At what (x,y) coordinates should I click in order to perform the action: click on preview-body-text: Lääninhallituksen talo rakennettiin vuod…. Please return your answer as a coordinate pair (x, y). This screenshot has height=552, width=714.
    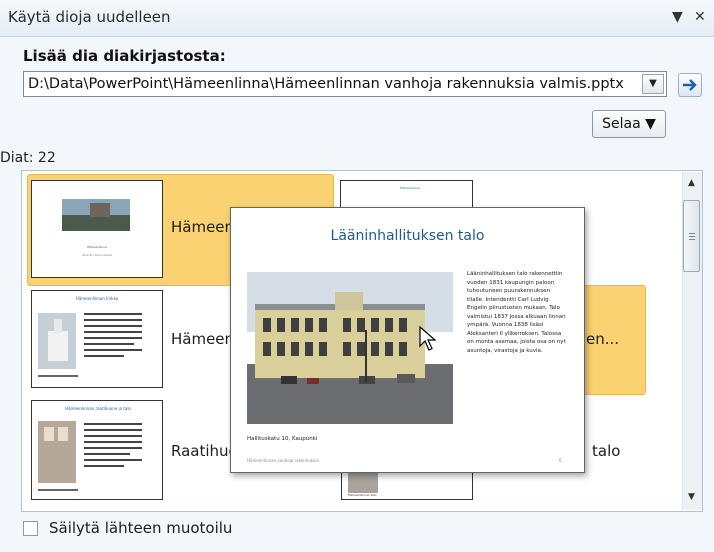
    Looking at the image, I should click on (516, 312).